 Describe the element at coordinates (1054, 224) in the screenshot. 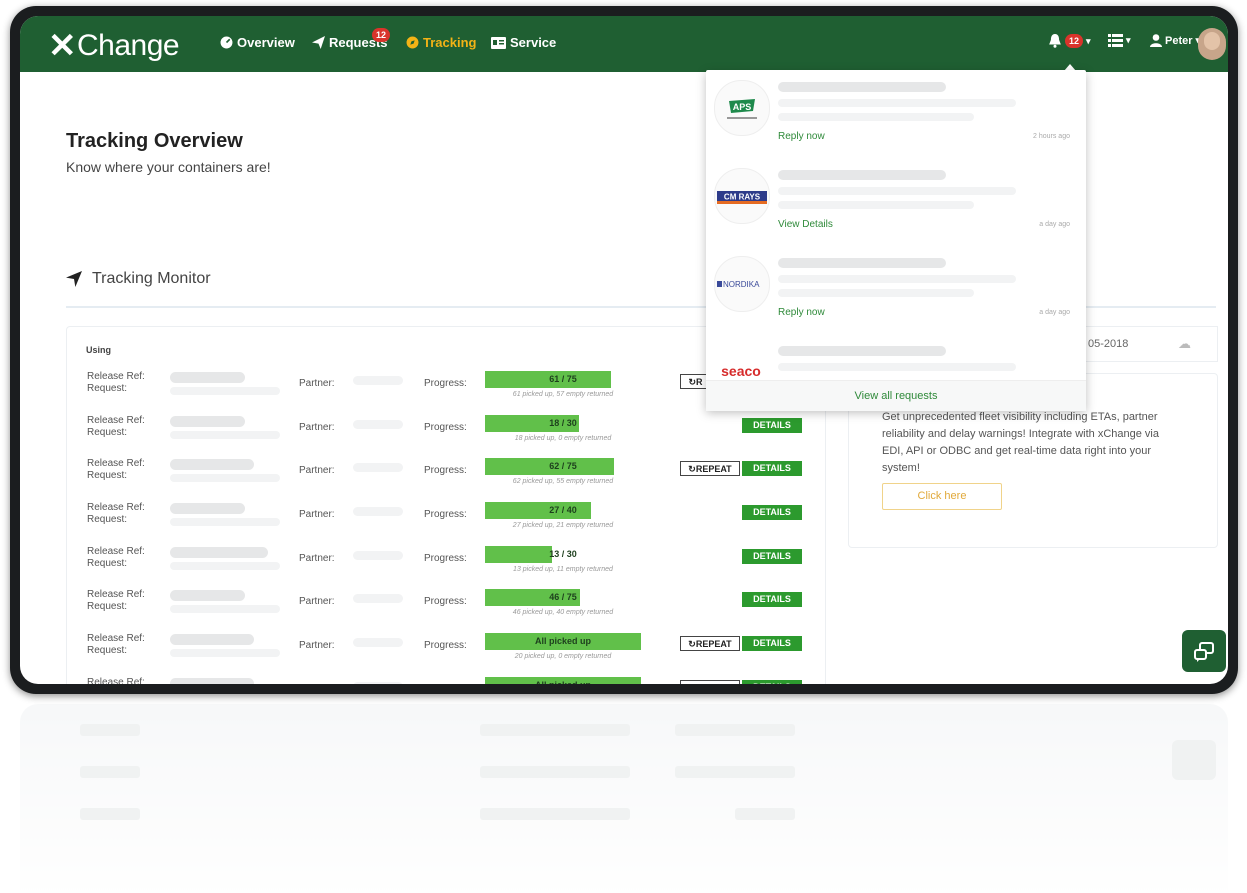

I see `notification-time: a day ago` at that location.